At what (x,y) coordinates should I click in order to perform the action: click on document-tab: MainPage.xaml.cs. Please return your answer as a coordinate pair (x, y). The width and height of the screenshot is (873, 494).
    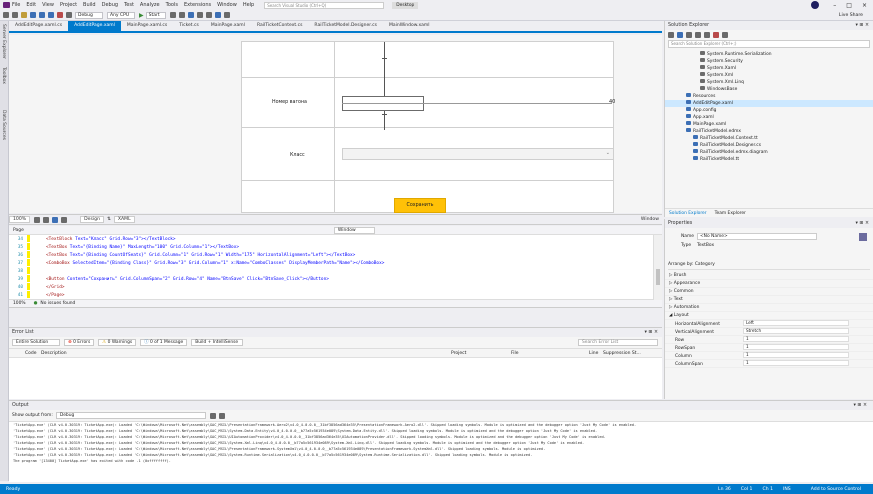
    Looking at the image, I should click on (147, 26).